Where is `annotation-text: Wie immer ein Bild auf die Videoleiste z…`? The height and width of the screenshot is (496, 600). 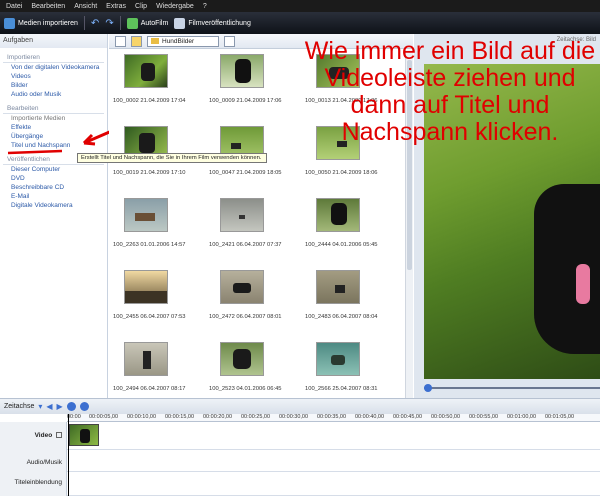 annotation-text: Wie immer ein Bild auf die Videoleiste z… is located at coordinates (450, 91).